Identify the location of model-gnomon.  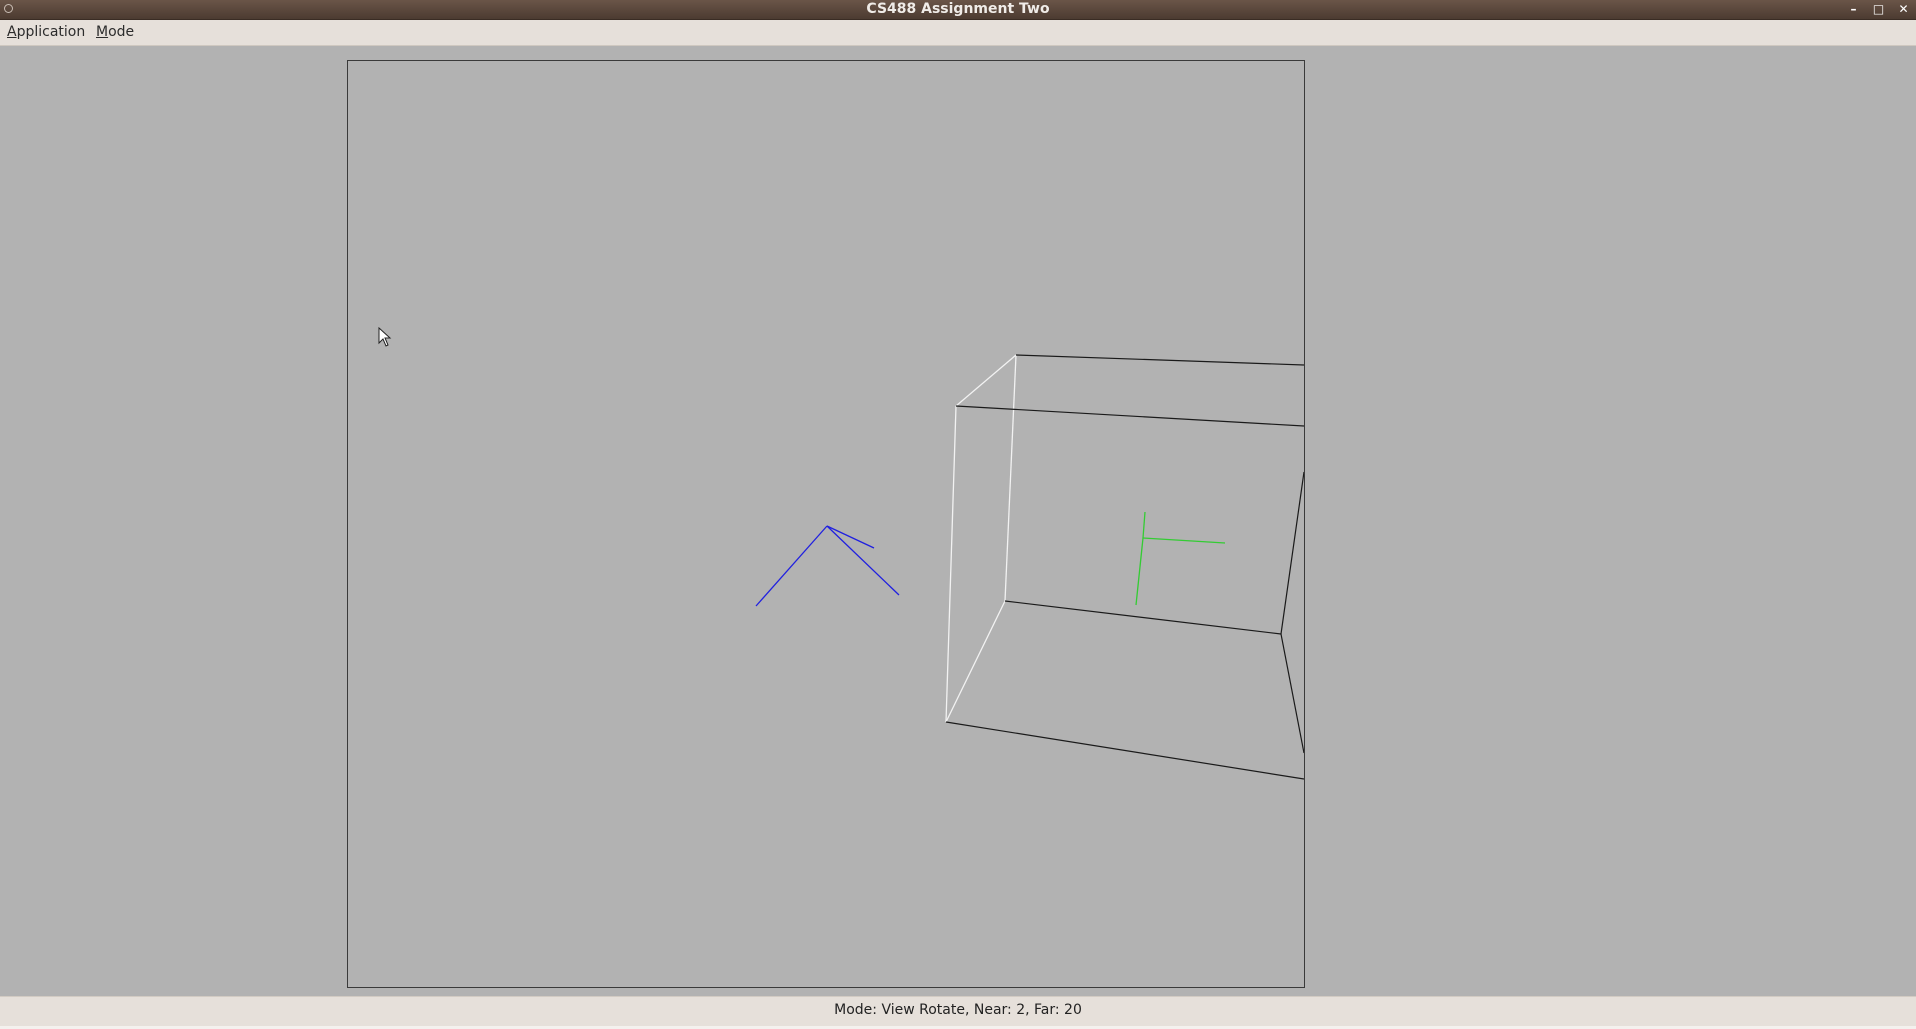
(827, 566).